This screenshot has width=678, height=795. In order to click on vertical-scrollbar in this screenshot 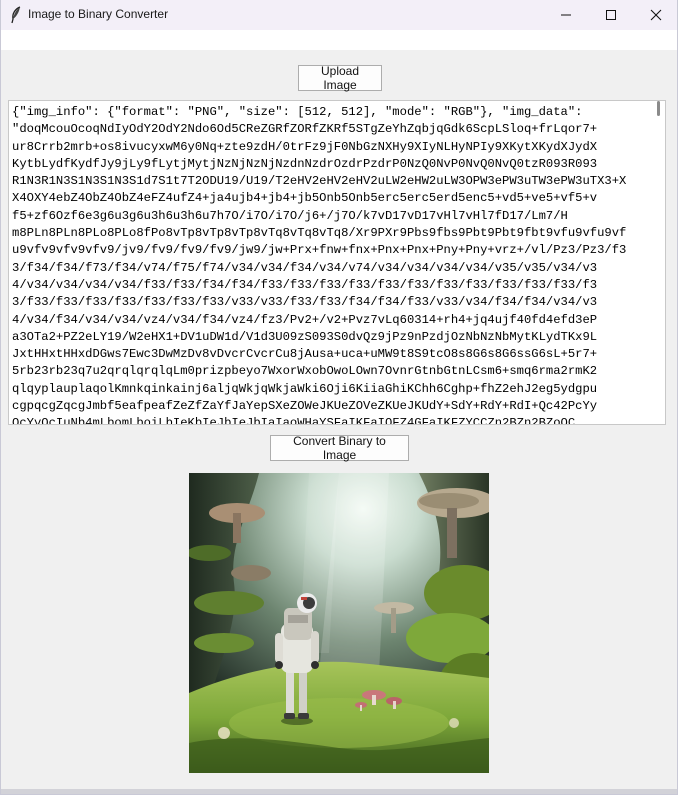, I will do `click(659, 262)`.